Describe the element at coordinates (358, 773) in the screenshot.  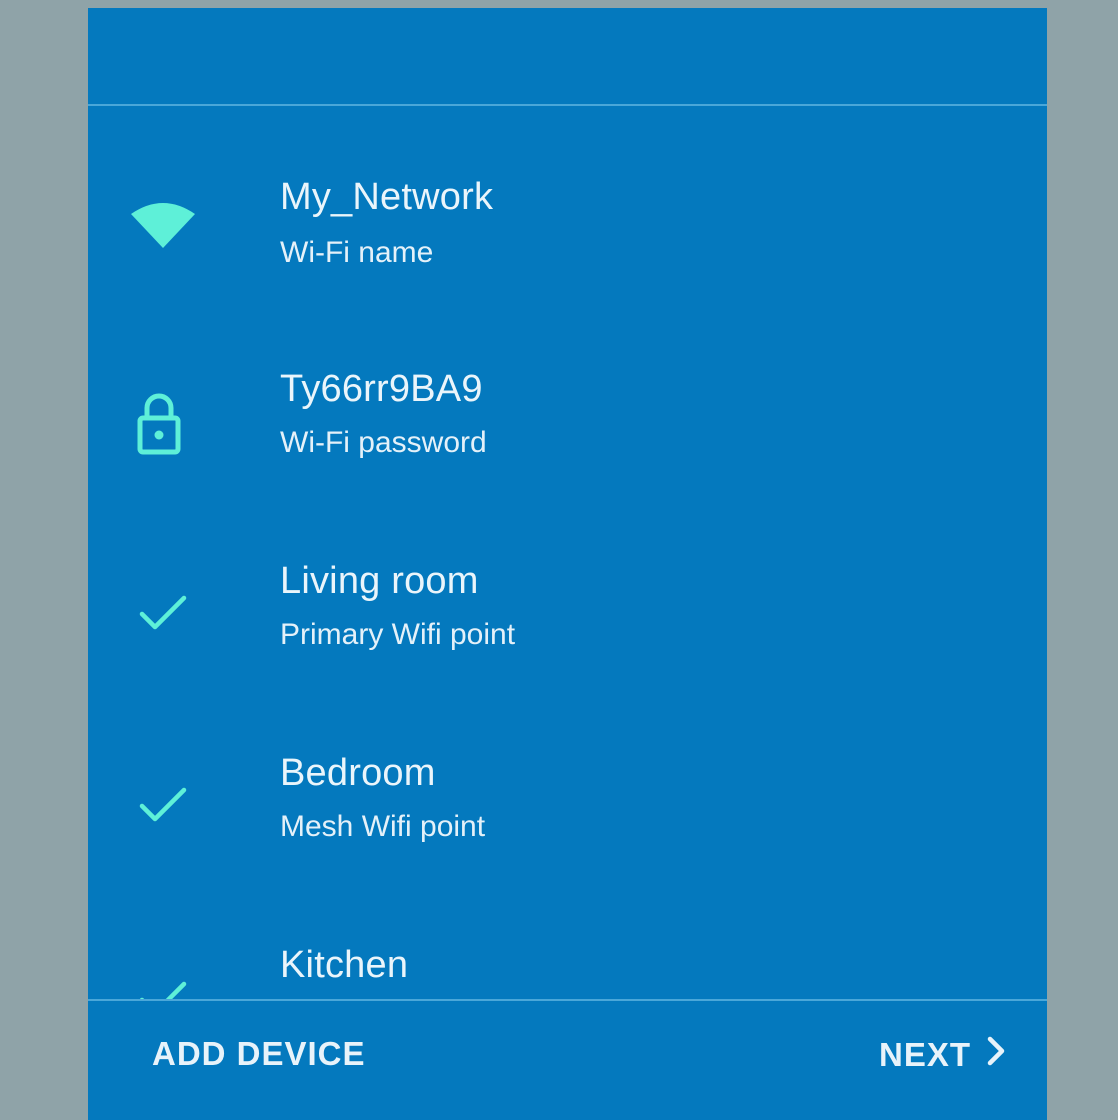
I see `device-name: Bedroom` at that location.